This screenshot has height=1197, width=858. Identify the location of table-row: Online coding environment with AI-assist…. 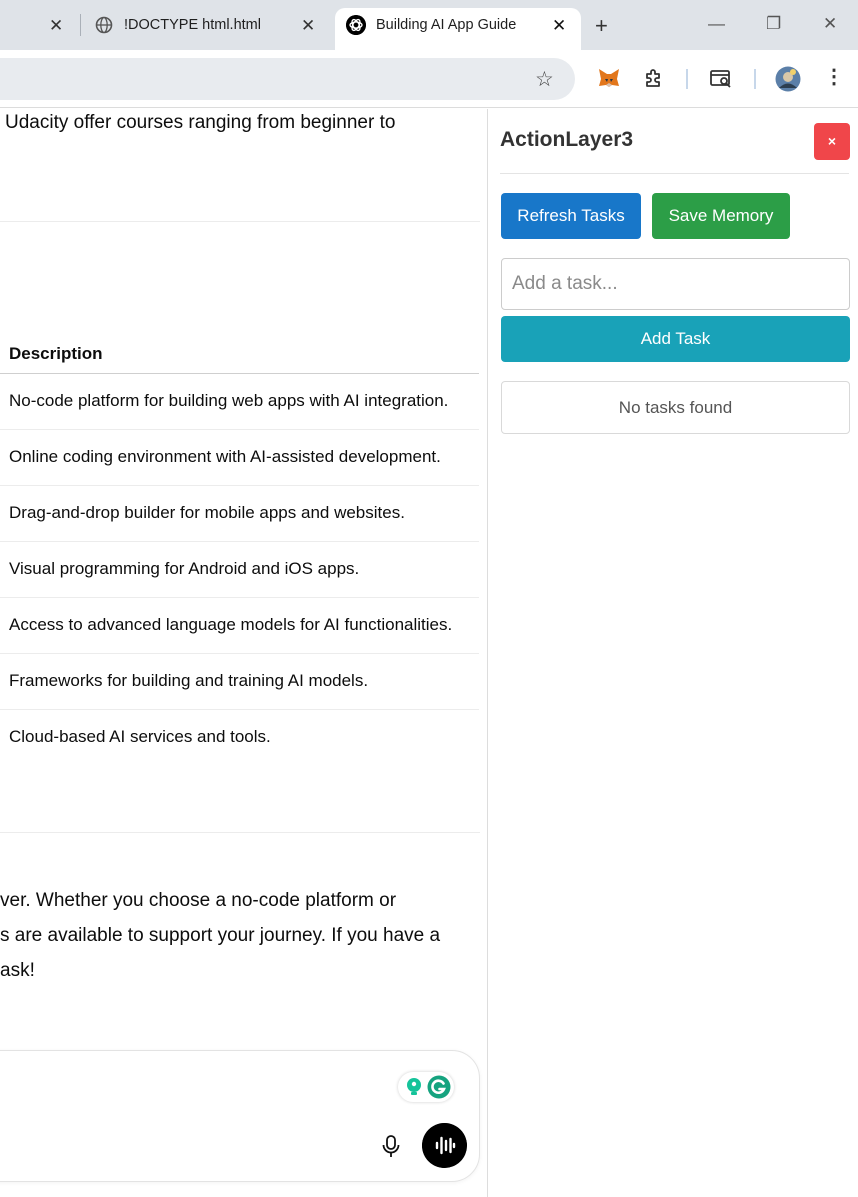
(239, 458).